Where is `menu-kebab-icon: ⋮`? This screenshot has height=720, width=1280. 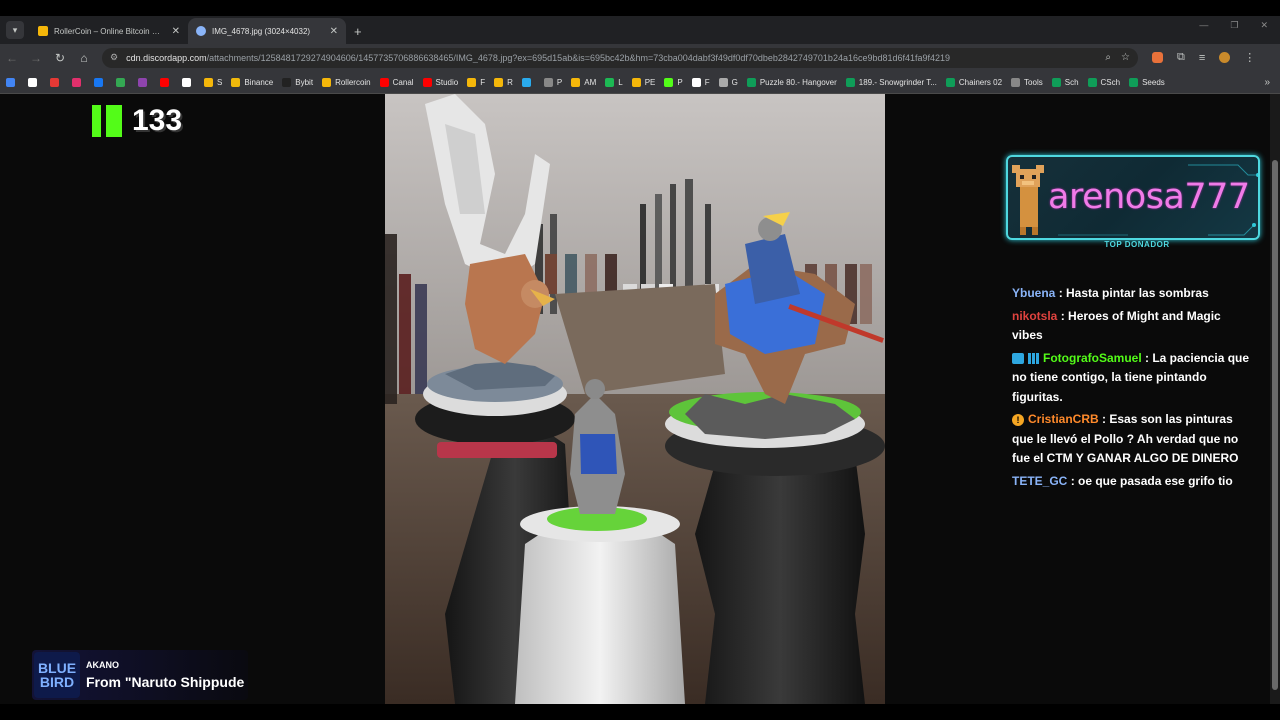
menu-kebab-icon: ⋮ is located at coordinates (1249, 57).